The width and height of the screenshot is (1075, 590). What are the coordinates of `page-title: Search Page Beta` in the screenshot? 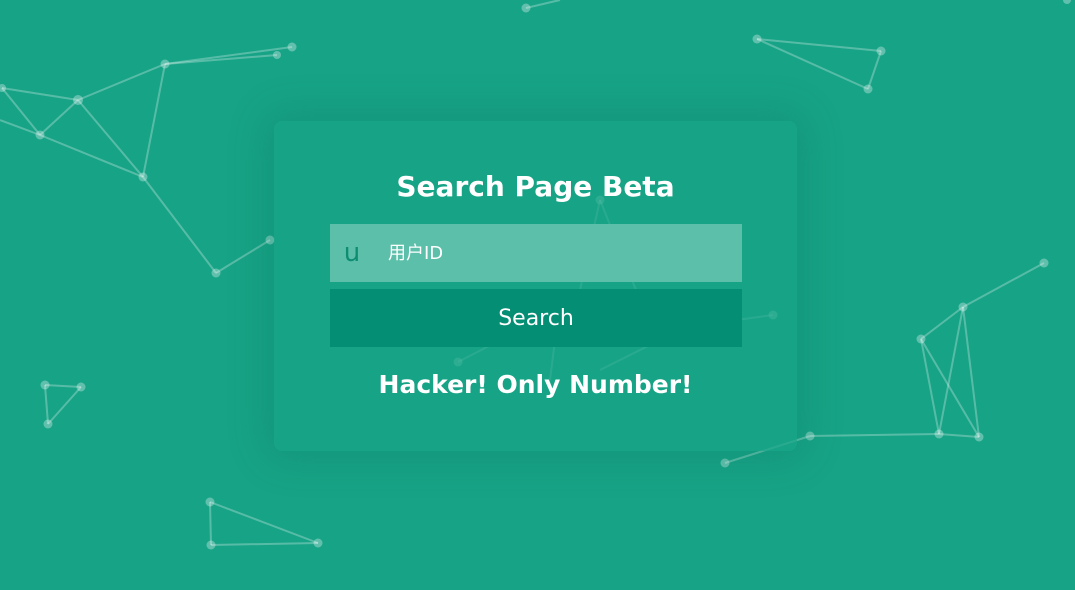 It's located at (535, 186).